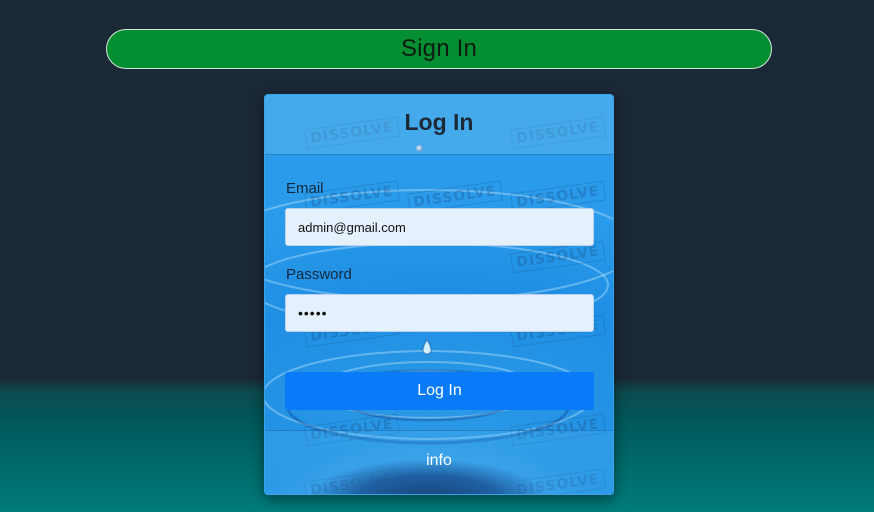 The height and width of the screenshot is (512, 874). I want to click on banner-title: Sign In, so click(439, 48).